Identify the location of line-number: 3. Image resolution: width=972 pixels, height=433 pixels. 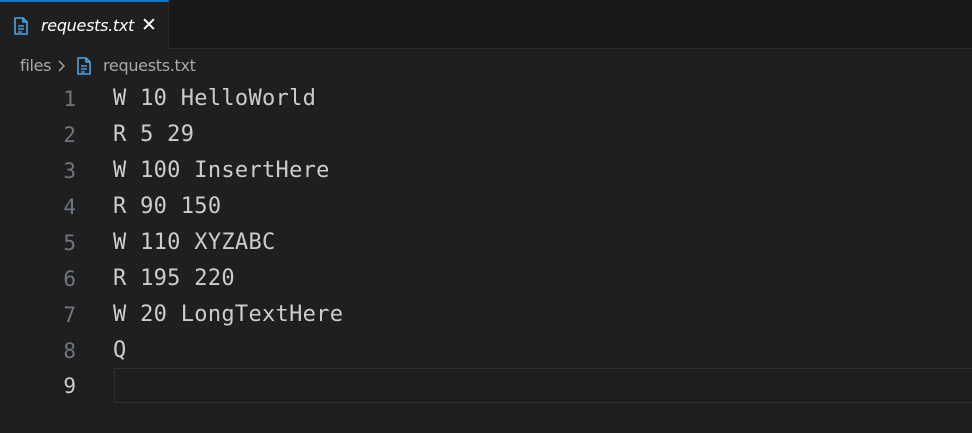
(69, 171).